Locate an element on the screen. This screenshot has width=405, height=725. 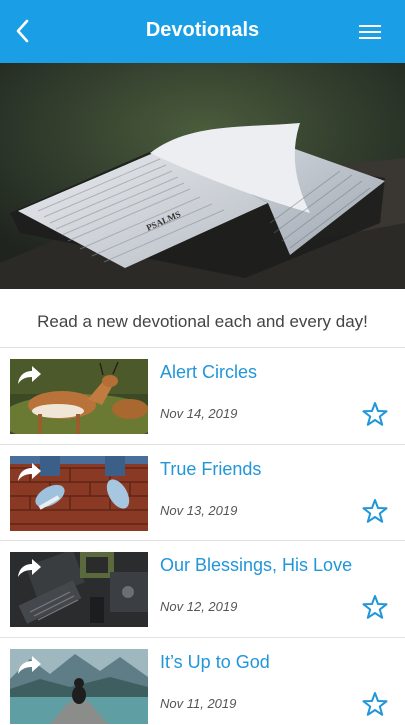
devotional-title: Alert Circles is located at coordinates (208, 372).